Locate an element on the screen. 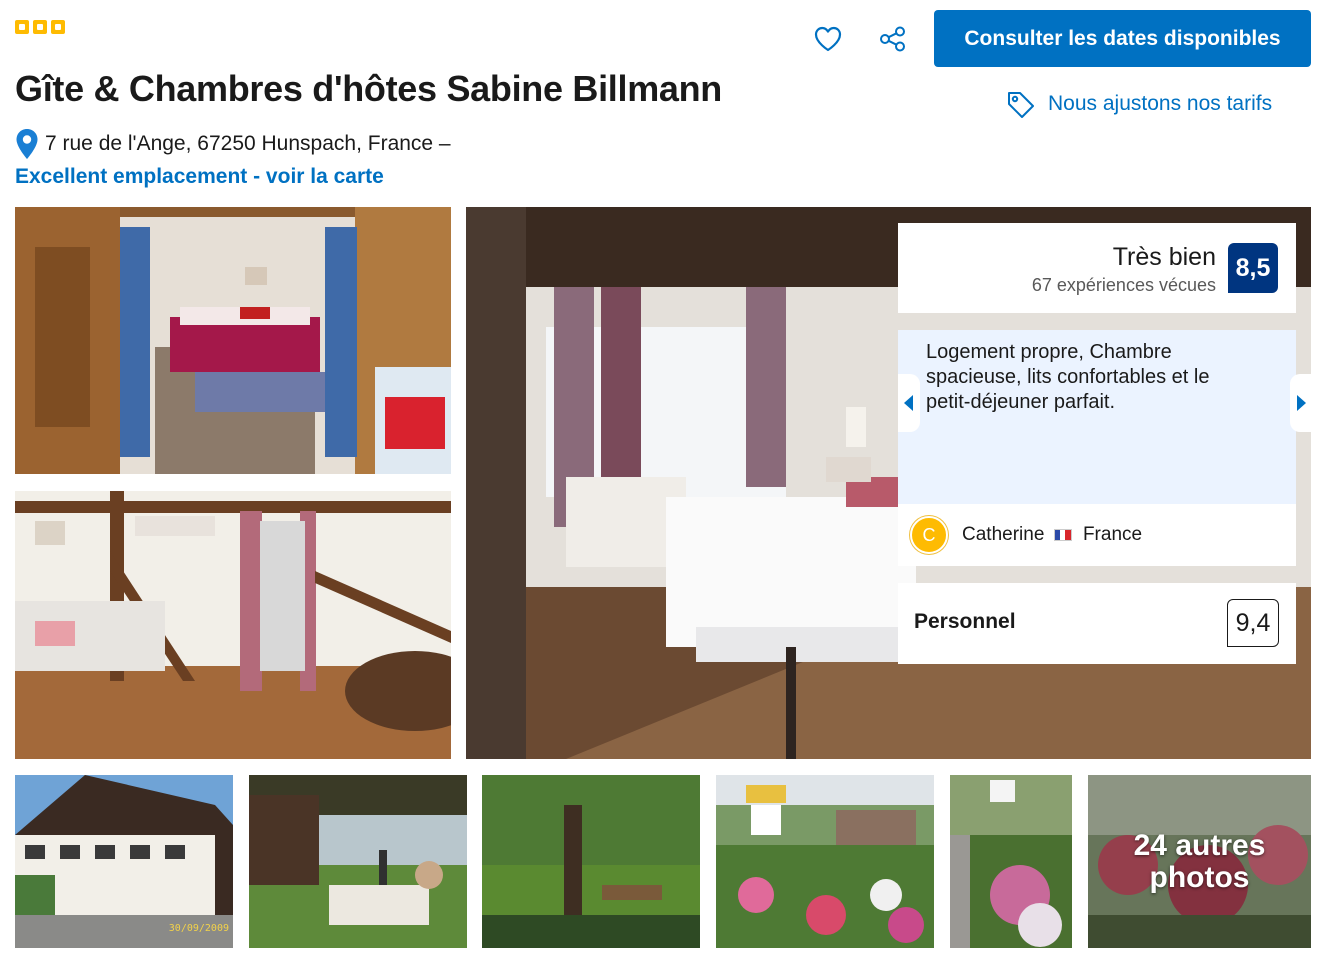 This screenshot has width=1324, height=962. star-rating is located at coordinates (40, 27).